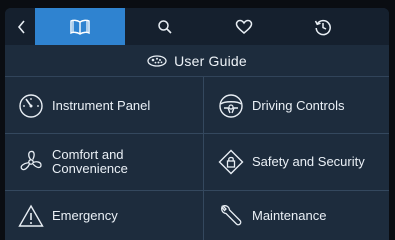 The image size is (395, 240). I want to click on menu-item-label: Safety and Security, so click(308, 161).